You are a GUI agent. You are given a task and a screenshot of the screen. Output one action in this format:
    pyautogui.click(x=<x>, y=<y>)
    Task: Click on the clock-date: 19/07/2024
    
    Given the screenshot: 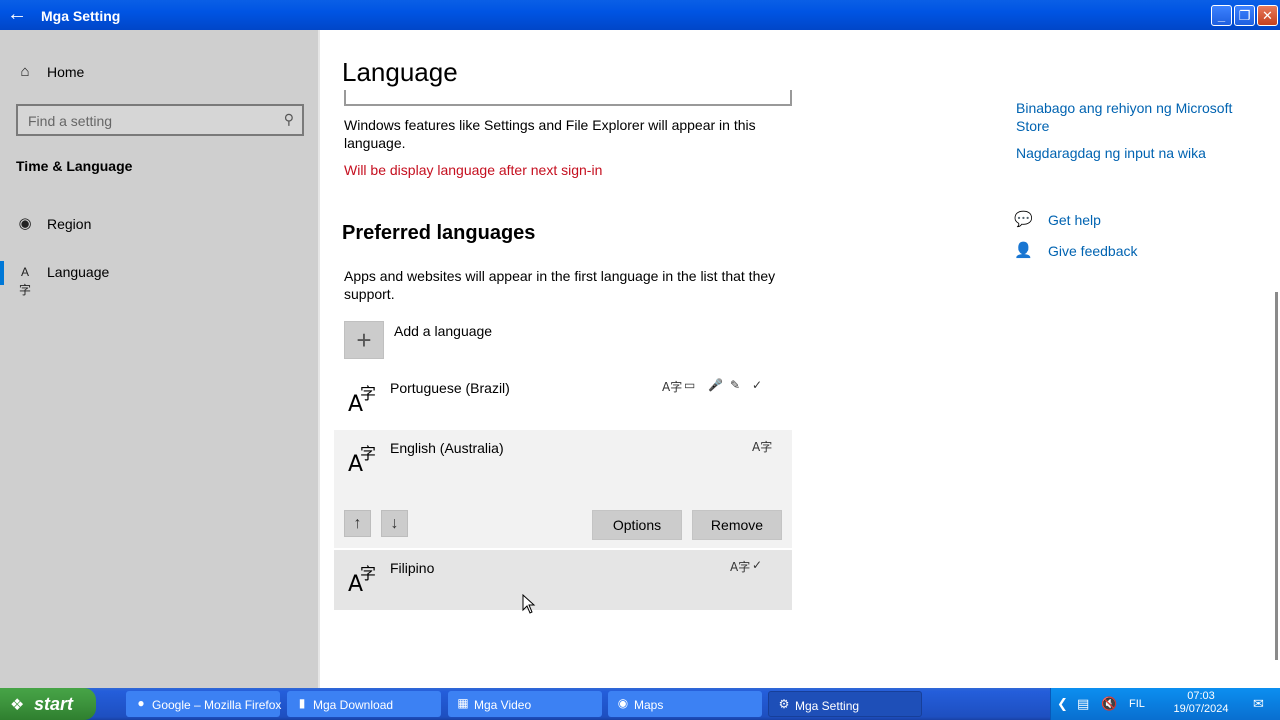 What is the action you would take?
    pyautogui.click(x=1201, y=709)
    